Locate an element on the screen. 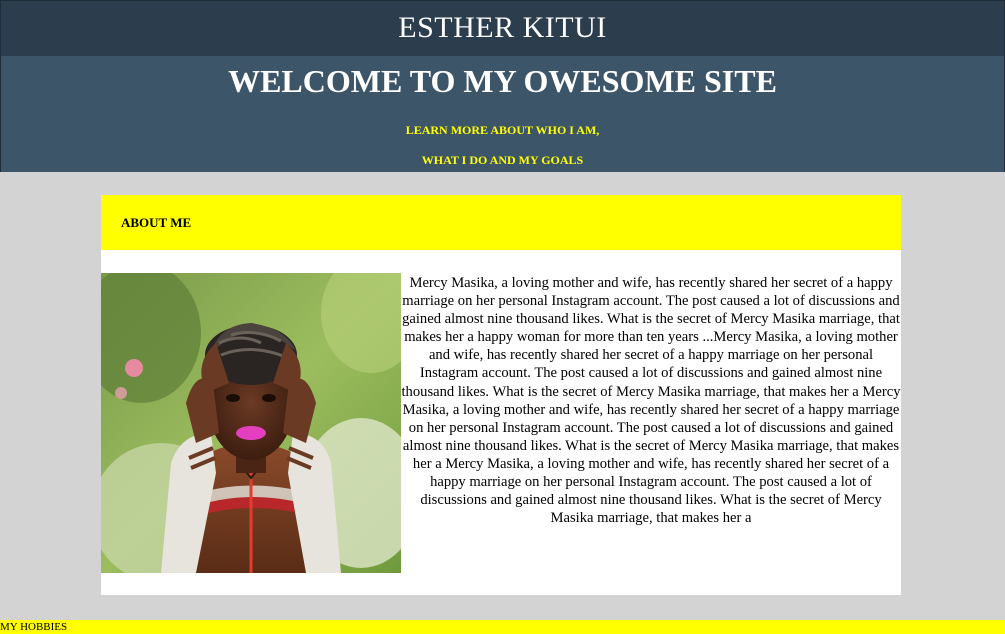  hero-subtitle-line2: WHAT I DO AND MY GOALS is located at coordinates (502, 160).